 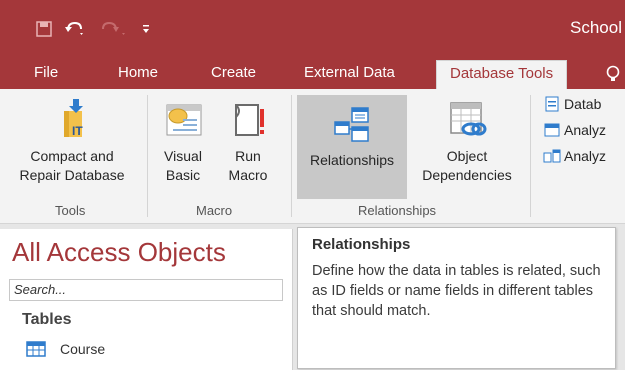 What do you see at coordinates (183, 145) in the screenshot?
I see `visual-basic-button: Visual Basic` at bounding box center [183, 145].